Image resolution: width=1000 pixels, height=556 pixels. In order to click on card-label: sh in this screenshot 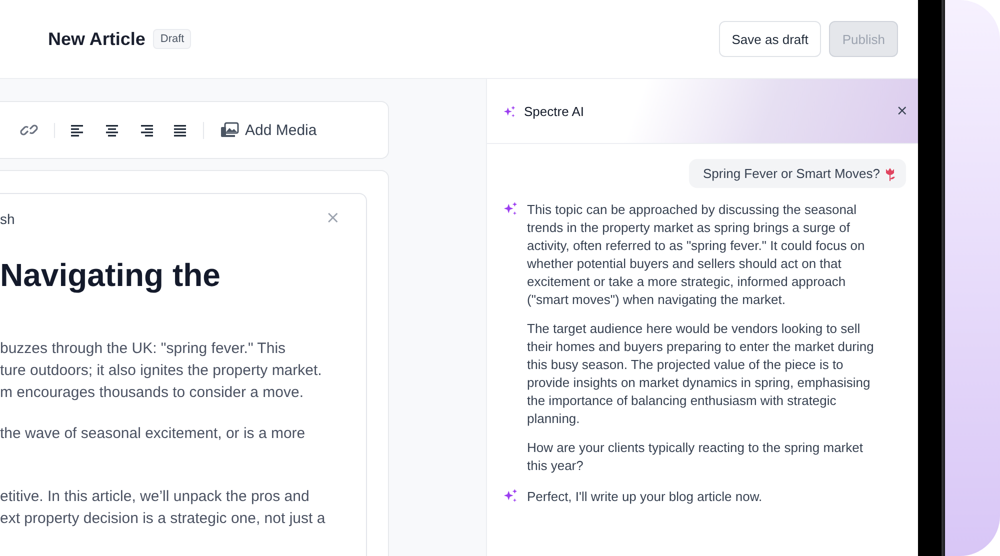, I will do `click(7, 218)`.